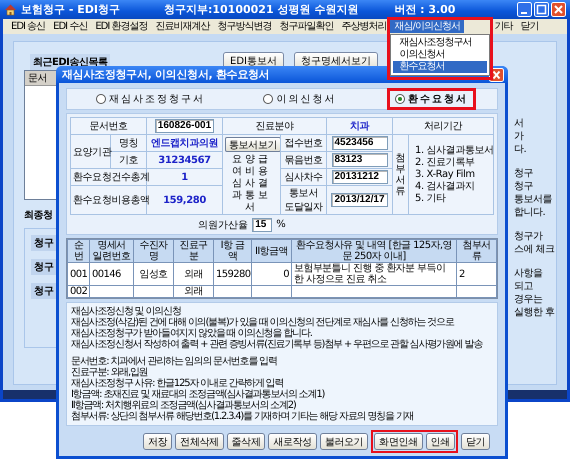 The height and width of the screenshot is (460, 570). Describe the element at coordinates (430, 198) in the screenshot. I see `attachment-item: 5. 기타` at that location.